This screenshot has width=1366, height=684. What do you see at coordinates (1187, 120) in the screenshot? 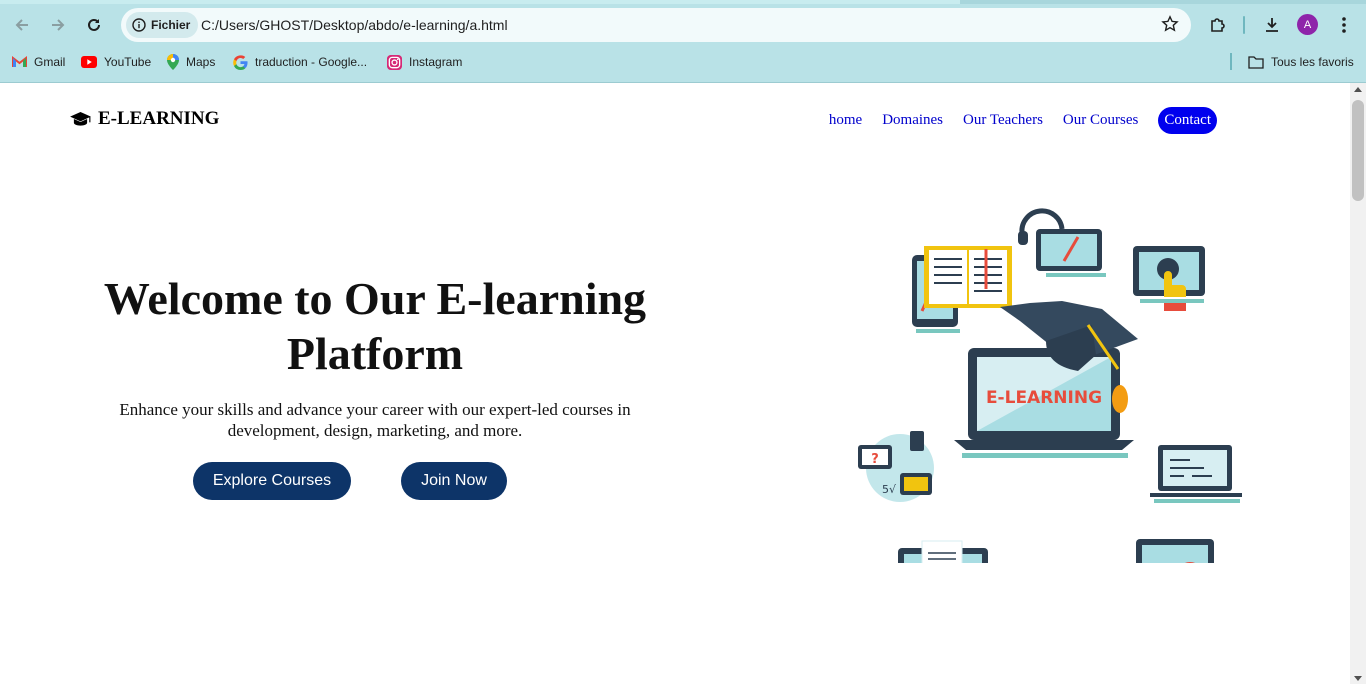
I see `nav-link-contact: Contact` at bounding box center [1187, 120].